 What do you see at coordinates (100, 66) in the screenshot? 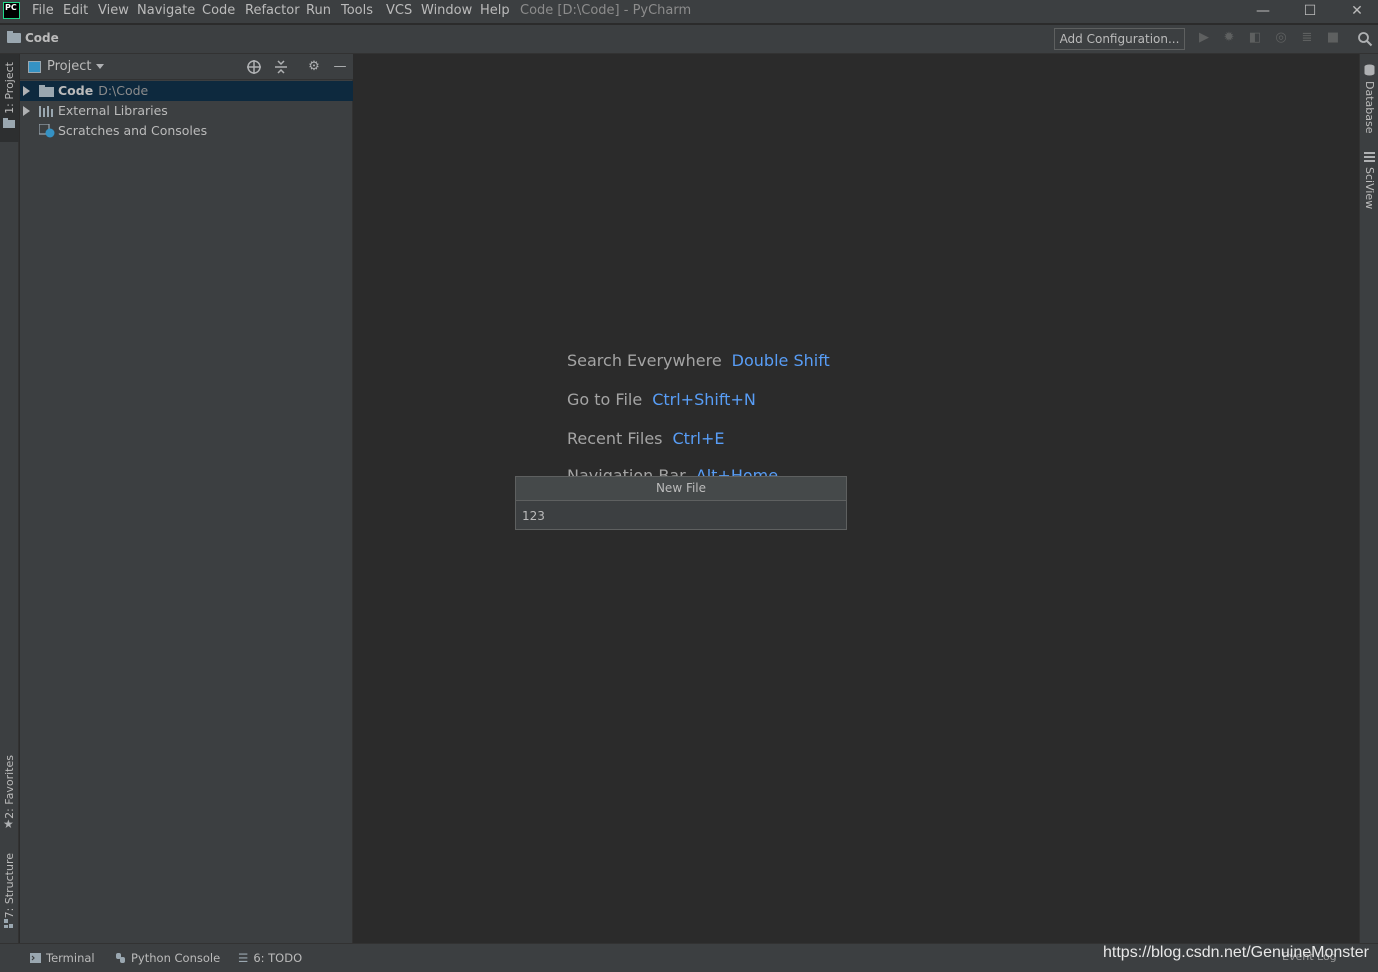
I see `chevron-down-icon` at bounding box center [100, 66].